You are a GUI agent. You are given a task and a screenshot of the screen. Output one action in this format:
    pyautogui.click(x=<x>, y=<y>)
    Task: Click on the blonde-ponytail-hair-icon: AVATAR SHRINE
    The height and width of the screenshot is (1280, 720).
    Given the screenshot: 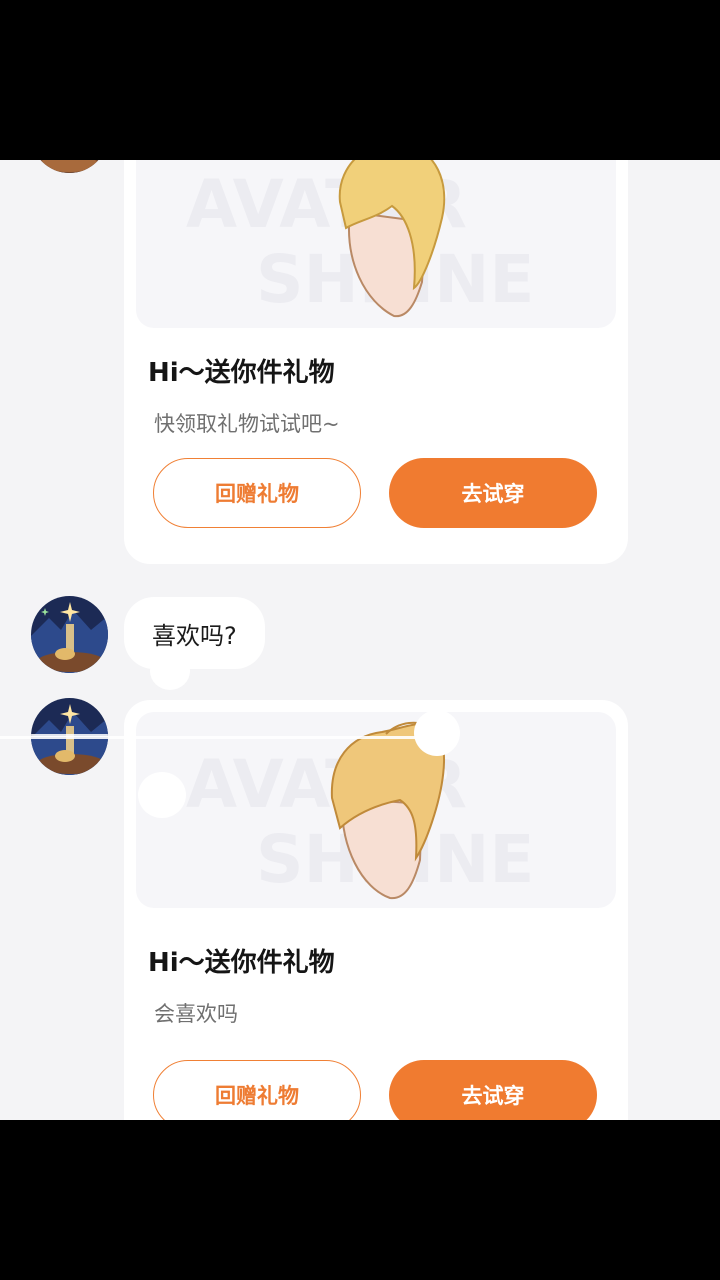 What is the action you would take?
    pyautogui.click(x=360, y=810)
    